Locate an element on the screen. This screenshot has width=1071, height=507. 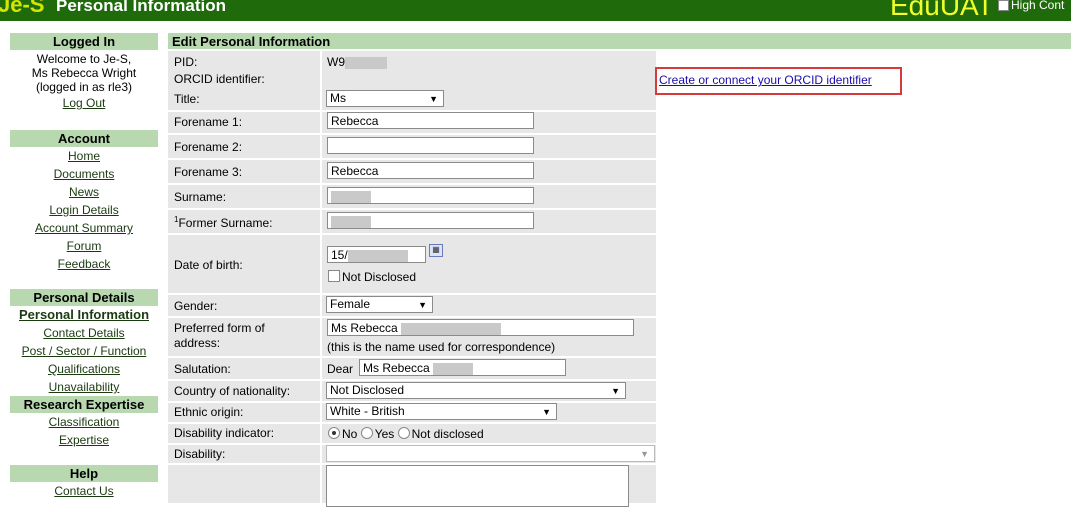
welcome-line-1: Welcome to Je-S, is located at coordinates (84, 59).